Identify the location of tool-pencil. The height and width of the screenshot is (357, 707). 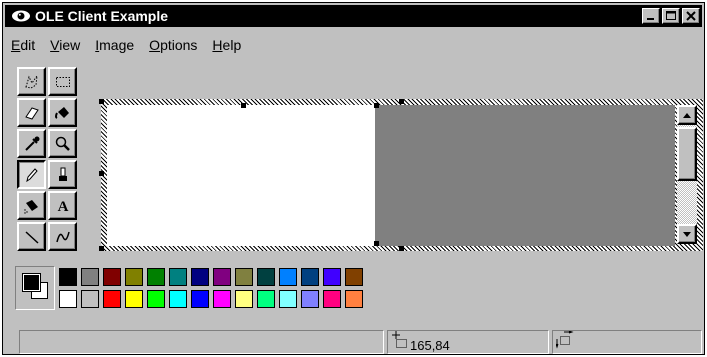
(31, 174).